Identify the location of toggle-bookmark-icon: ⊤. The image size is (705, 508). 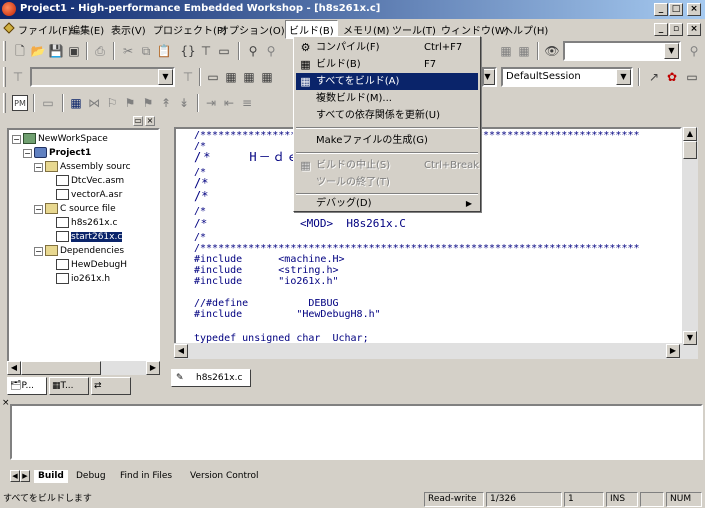
(206, 51).